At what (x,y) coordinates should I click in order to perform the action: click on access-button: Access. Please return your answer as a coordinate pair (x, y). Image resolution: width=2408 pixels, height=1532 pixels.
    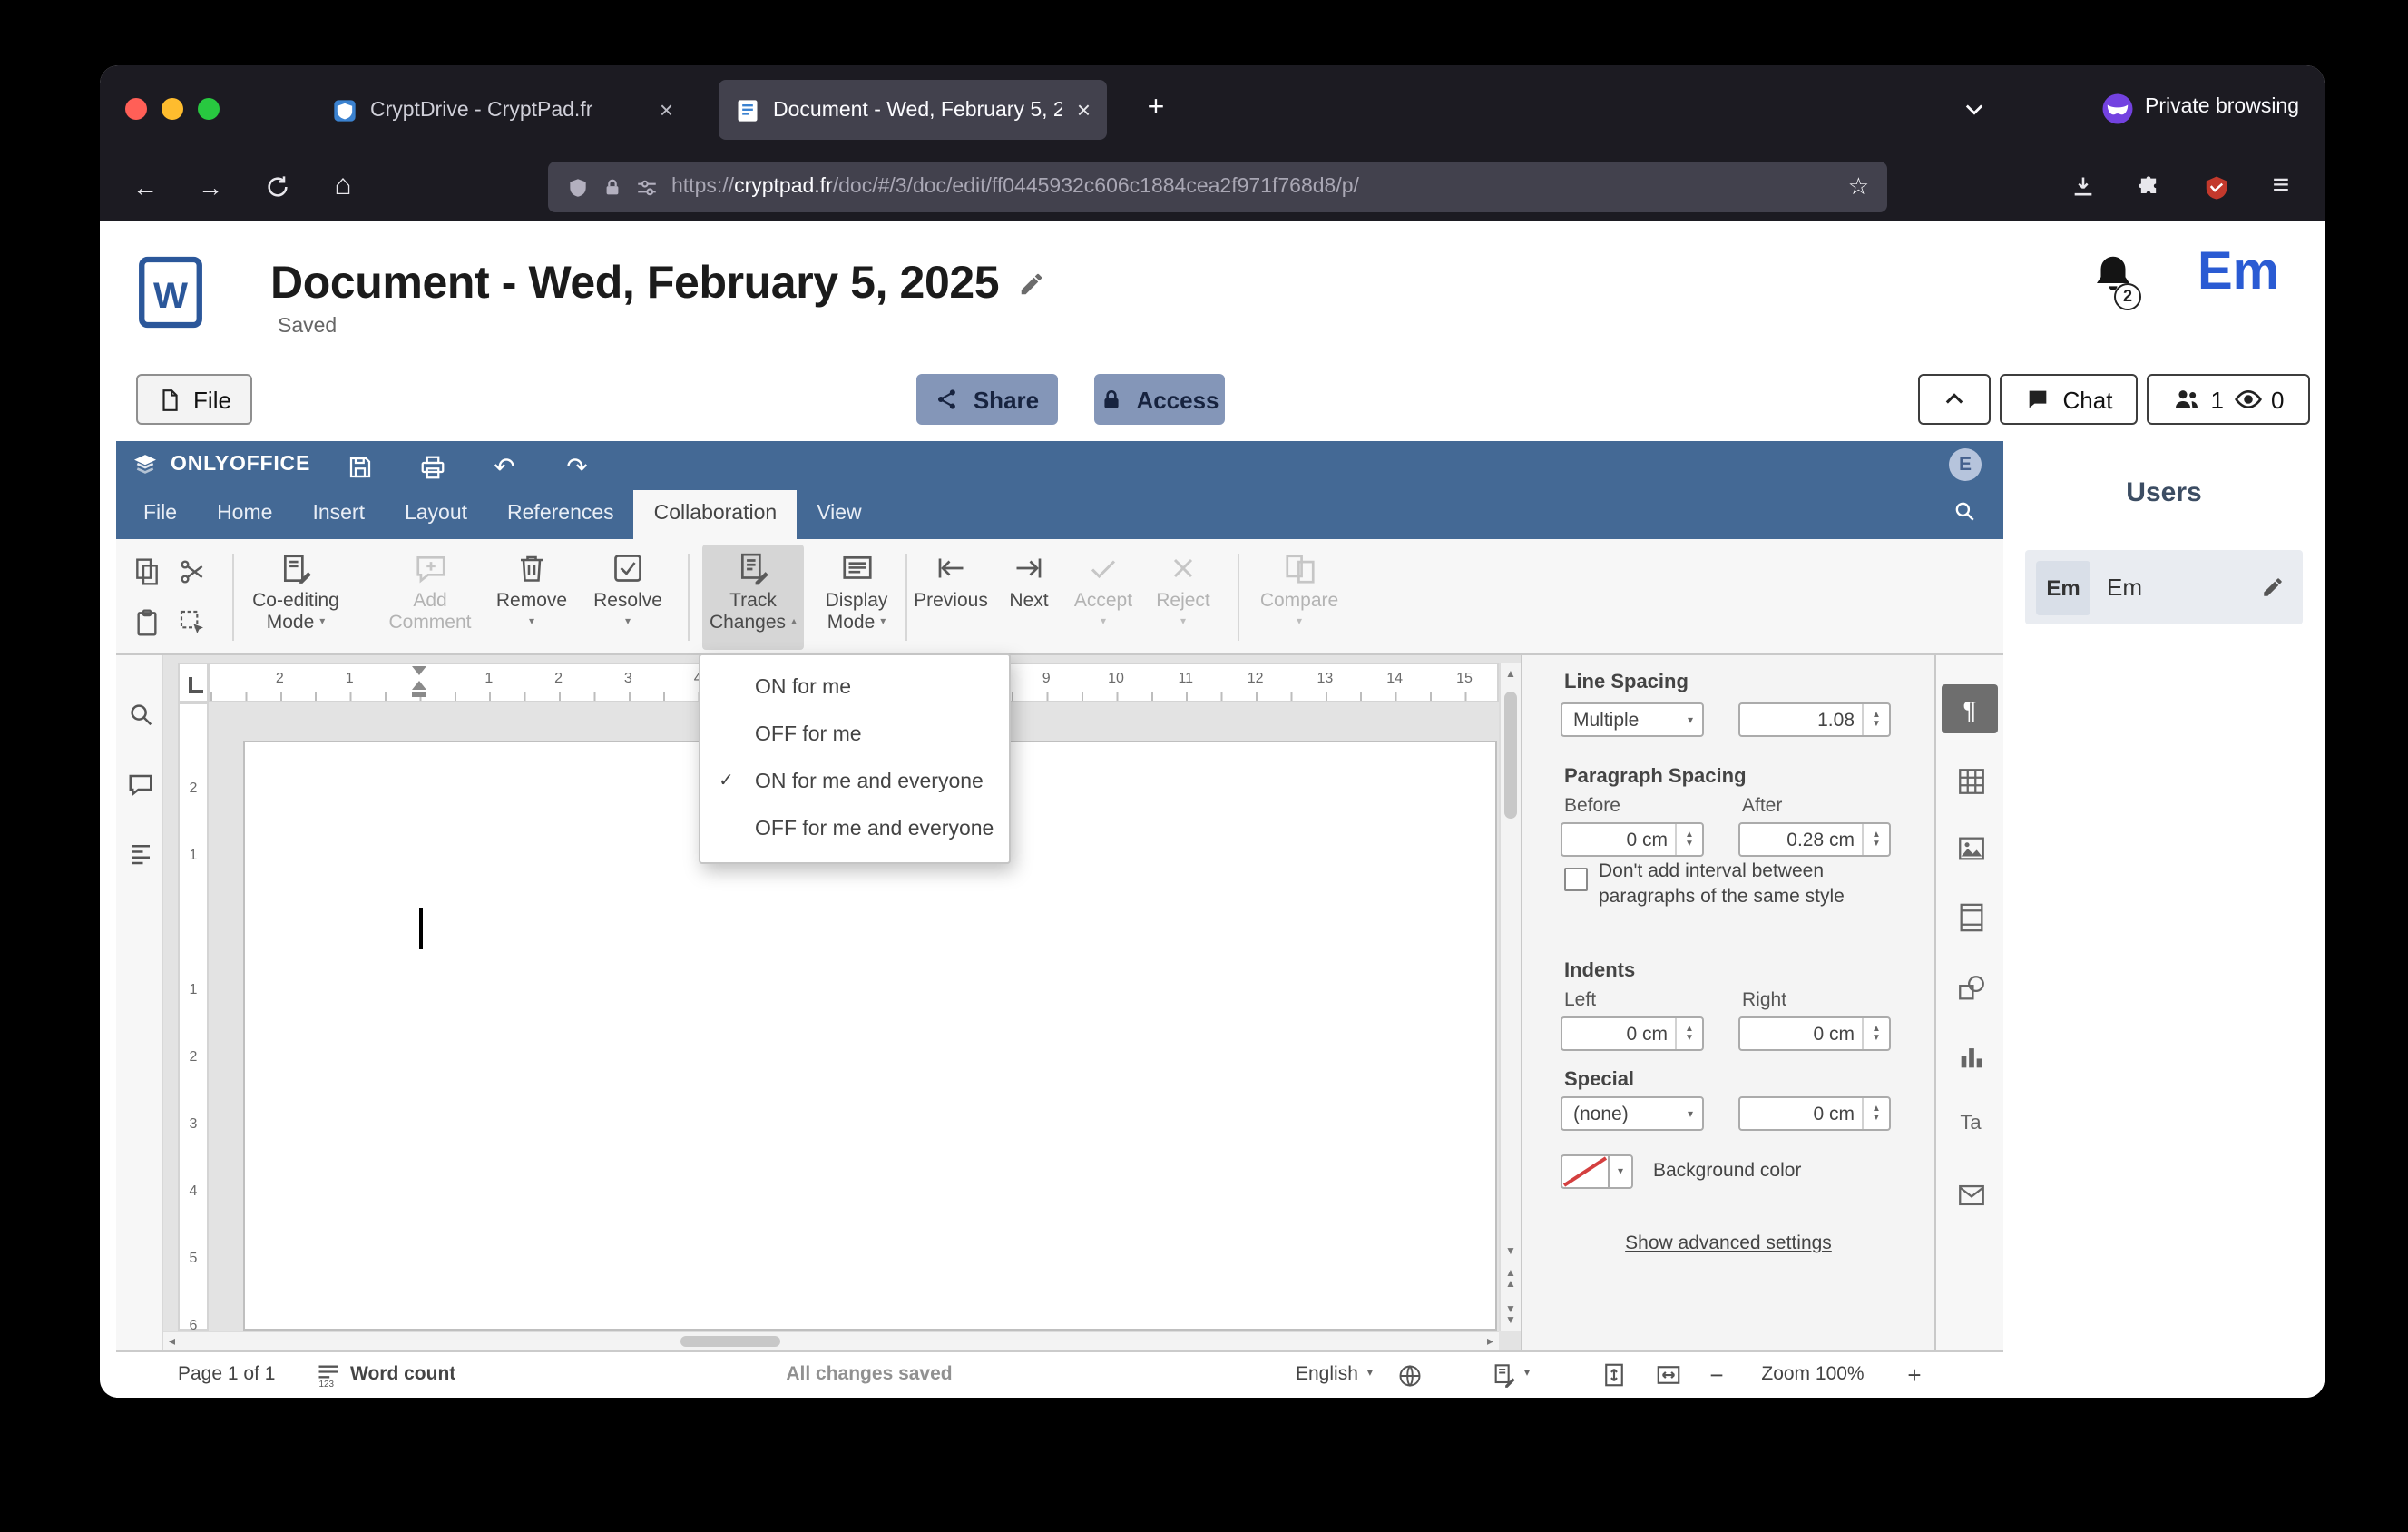
    Looking at the image, I should click on (1160, 399).